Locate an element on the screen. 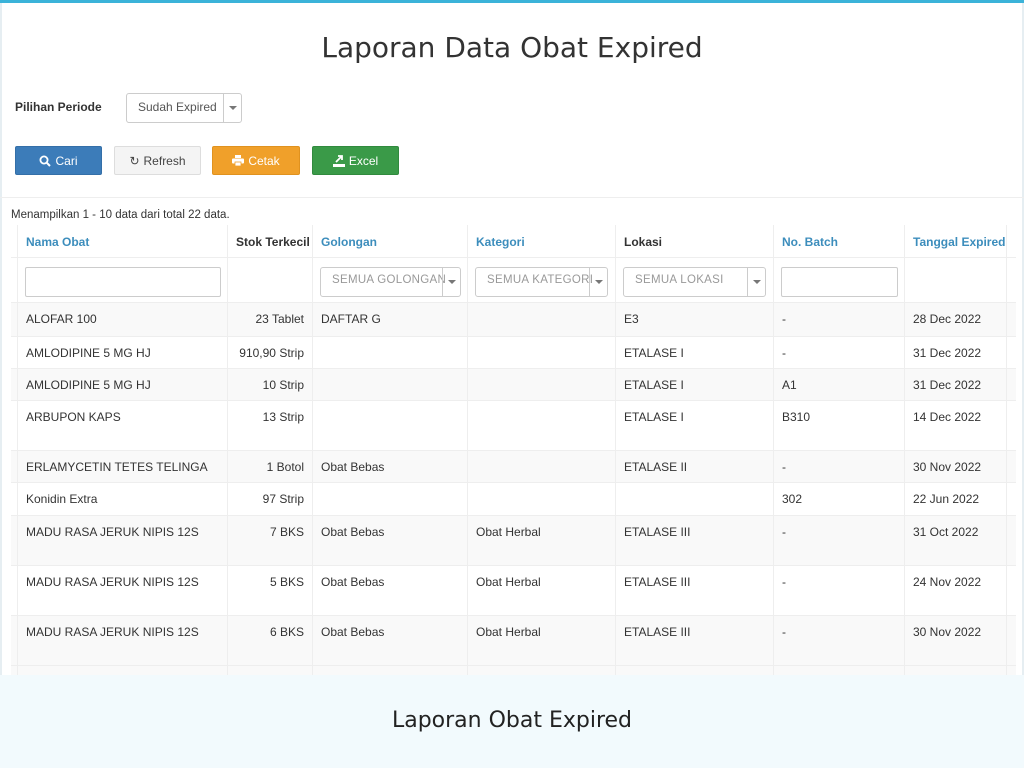 Image resolution: width=1024 pixels, height=768 pixels. cell-stok: 910,90 Strip is located at coordinates (270, 352).